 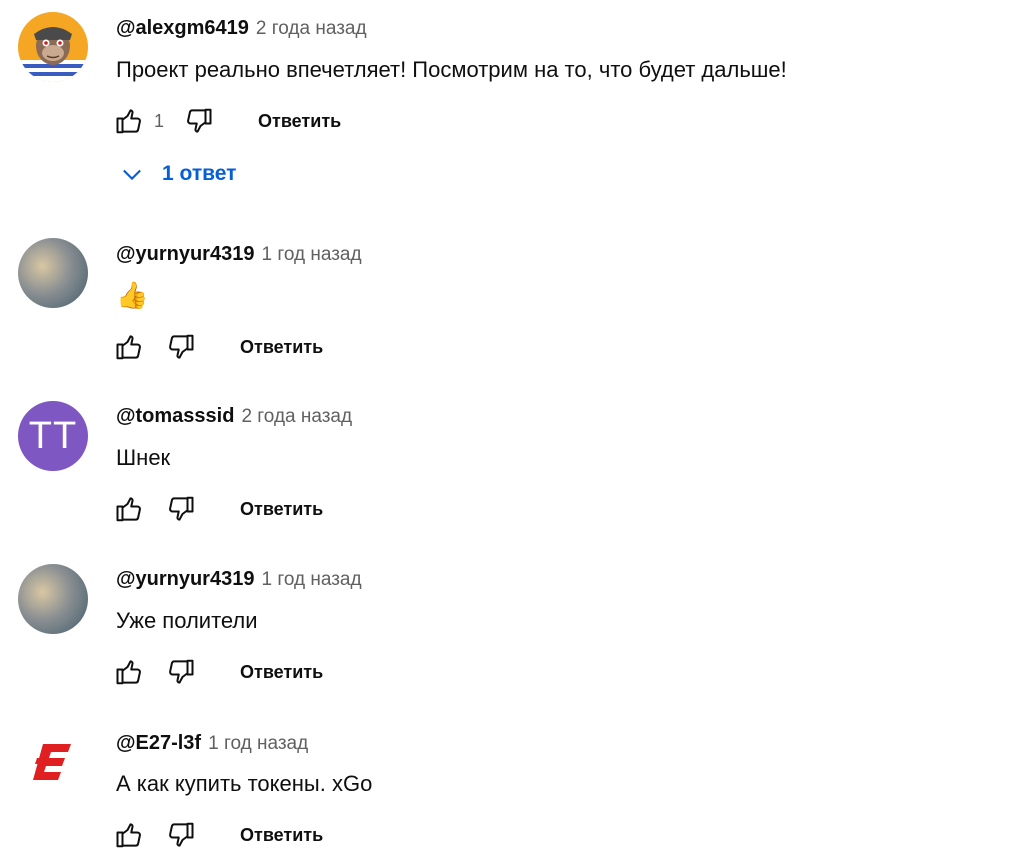 I want to click on comment-text: Шнек, so click(x=143, y=457).